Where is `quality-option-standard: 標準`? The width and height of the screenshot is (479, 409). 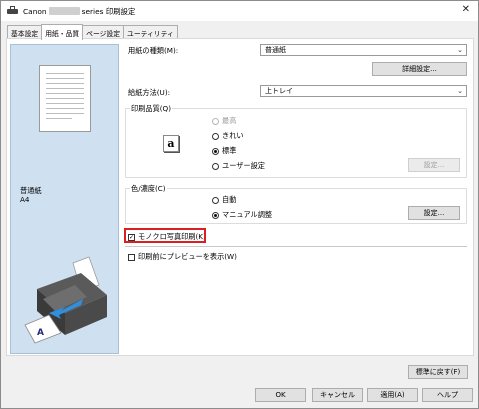 quality-option-standard: 標準 is located at coordinates (224, 151).